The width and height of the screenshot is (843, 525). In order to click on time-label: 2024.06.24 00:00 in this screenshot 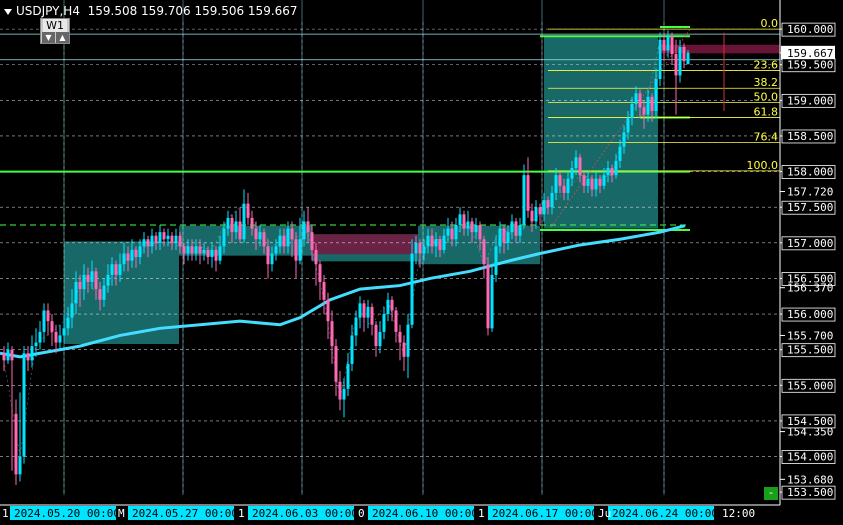, I will do `click(665, 513)`.